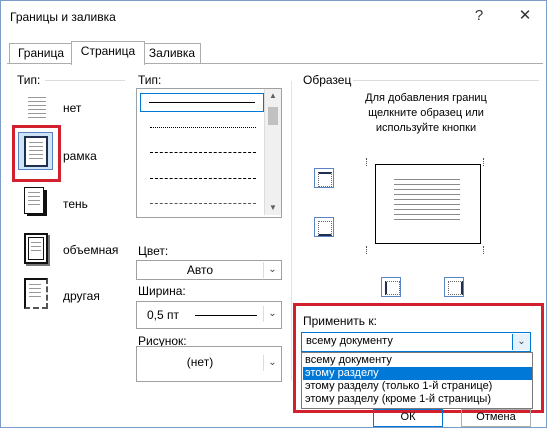 This screenshot has height=428, width=547. What do you see at coordinates (273, 116) in the screenshot?
I see `scroll-thumb` at bounding box center [273, 116].